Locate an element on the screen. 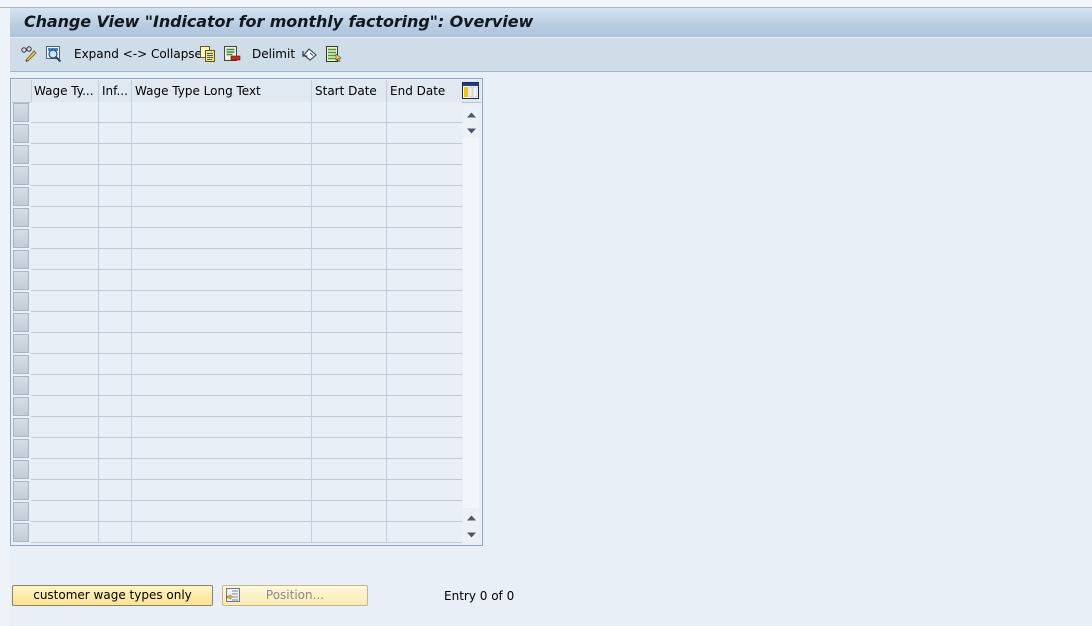  column-header-start-date: Start Date is located at coordinates (349, 91).